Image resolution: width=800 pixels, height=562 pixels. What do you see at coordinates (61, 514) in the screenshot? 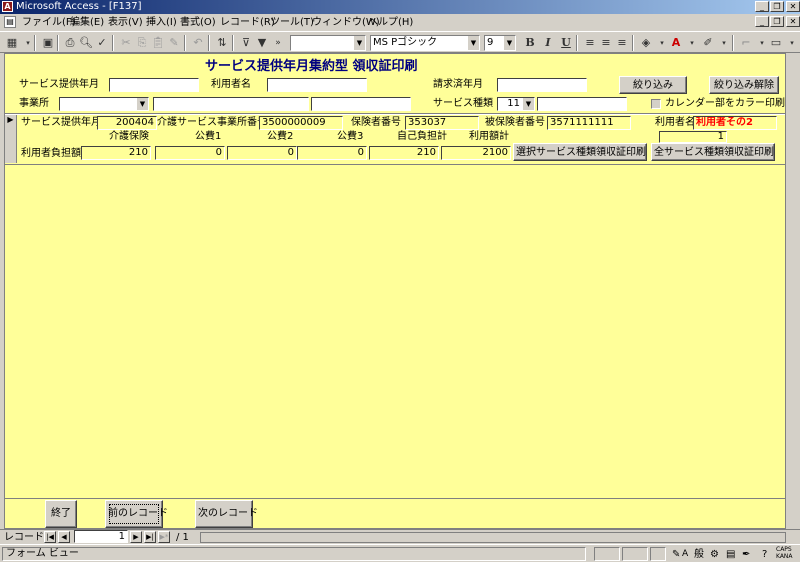
I see `exit-button: 終了` at bounding box center [61, 514].